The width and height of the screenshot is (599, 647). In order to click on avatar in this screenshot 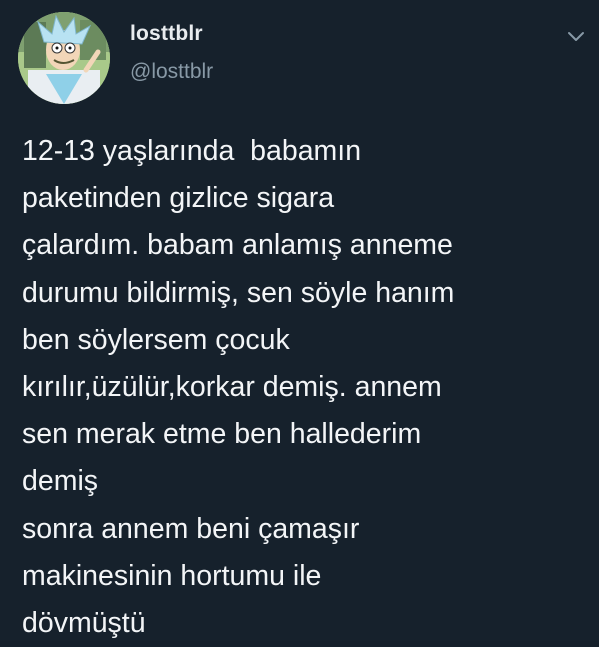, I will do `click(64, 58)`.